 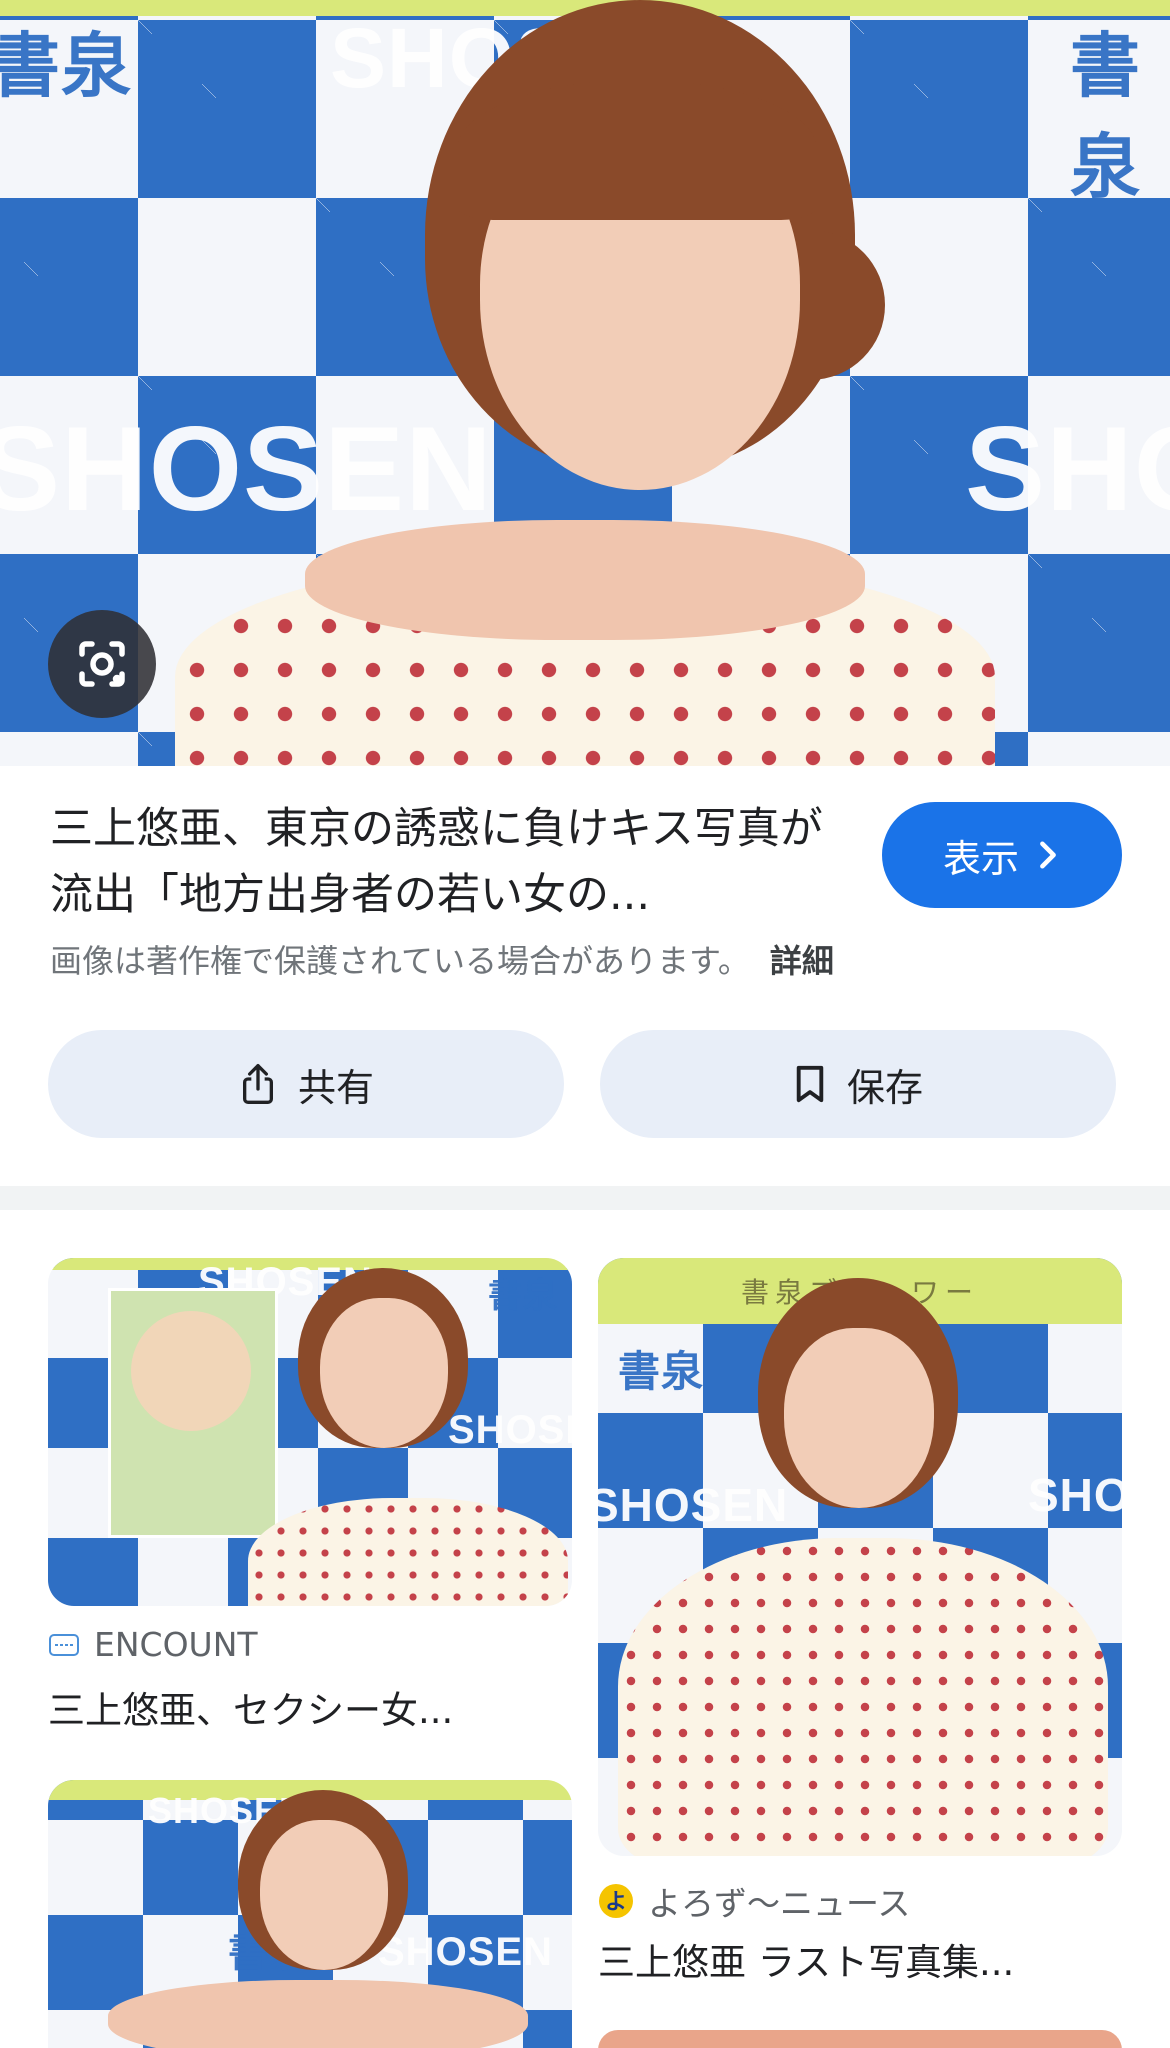 I want to click on photobook-prop, so click(x=193, y=1413).